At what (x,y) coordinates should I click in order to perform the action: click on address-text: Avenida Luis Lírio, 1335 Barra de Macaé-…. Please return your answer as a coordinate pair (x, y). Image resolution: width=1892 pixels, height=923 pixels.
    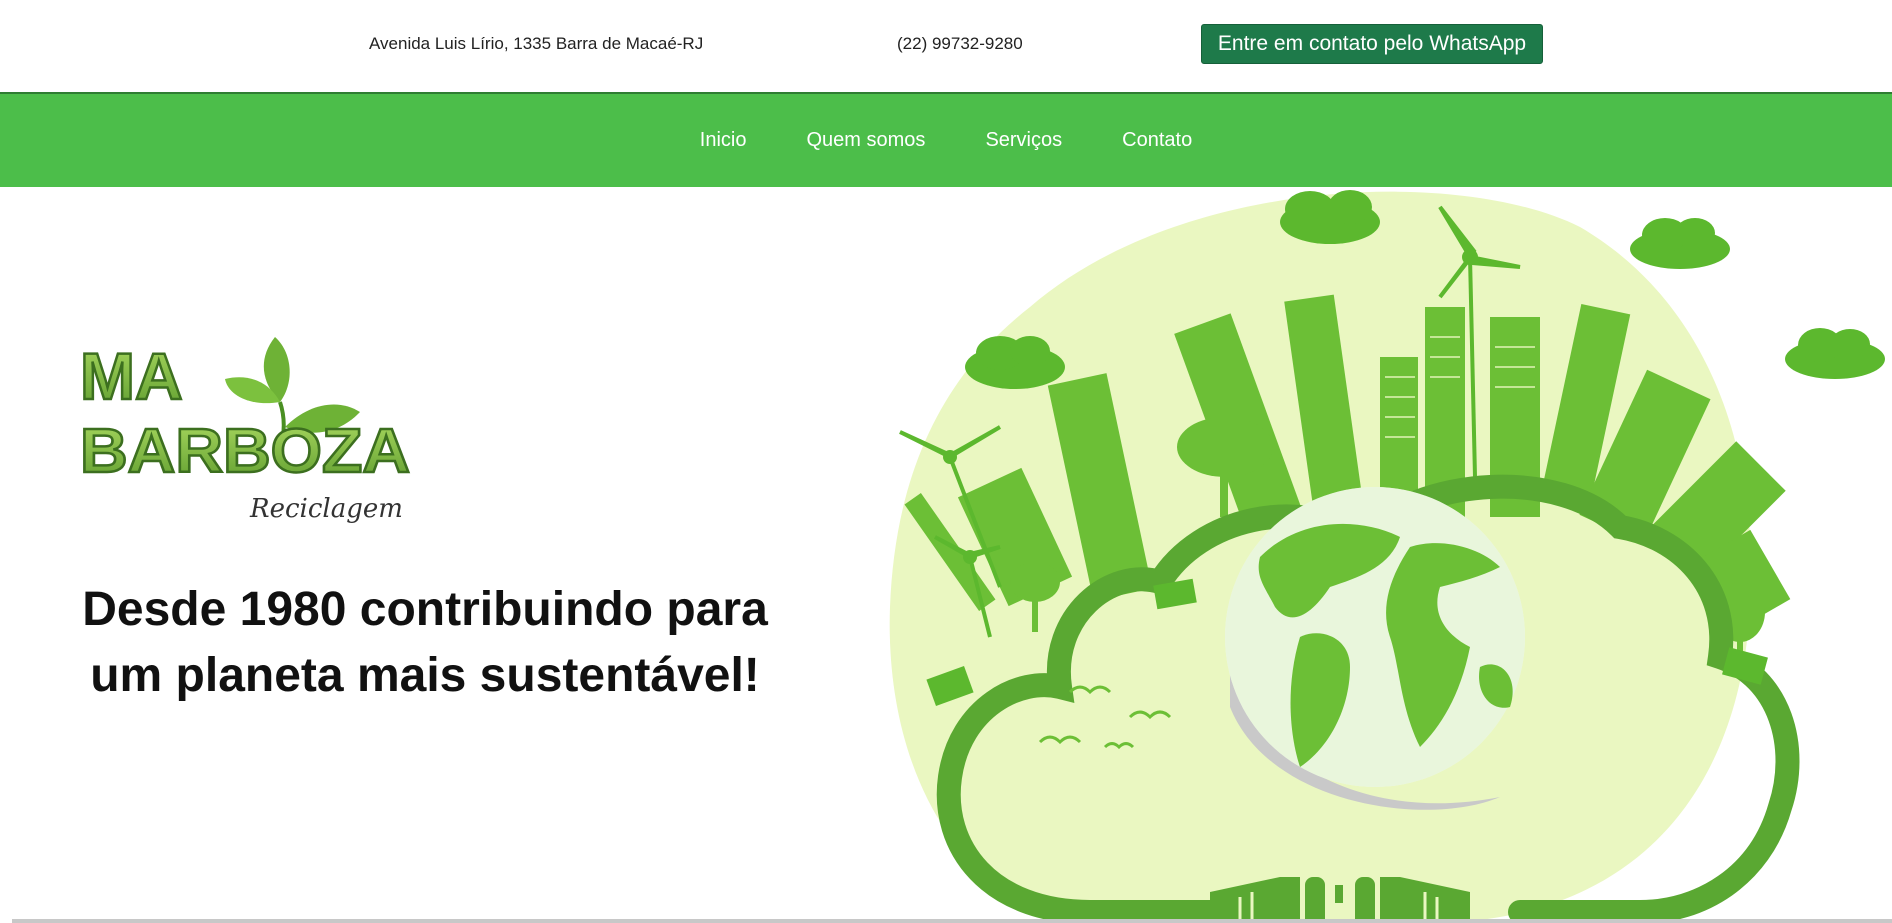
    Looking at the image, I should click on (536, 43).